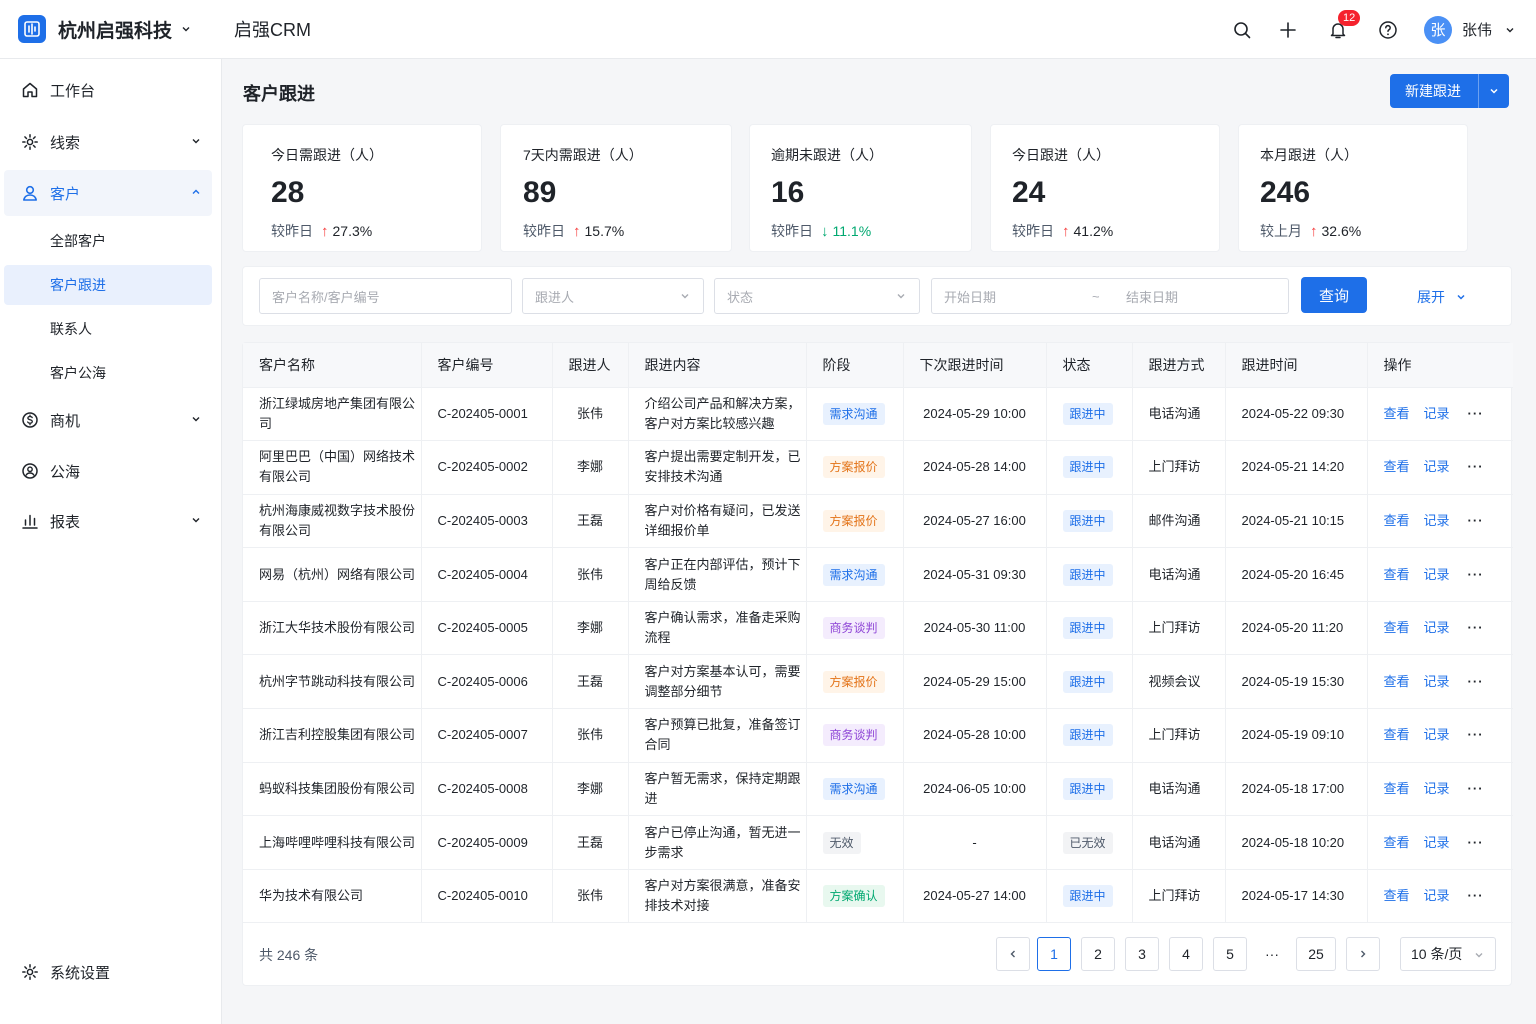 The height and width of the screenshot is (1024, 1536). I want to click on search-icon, so click(1242, 30).